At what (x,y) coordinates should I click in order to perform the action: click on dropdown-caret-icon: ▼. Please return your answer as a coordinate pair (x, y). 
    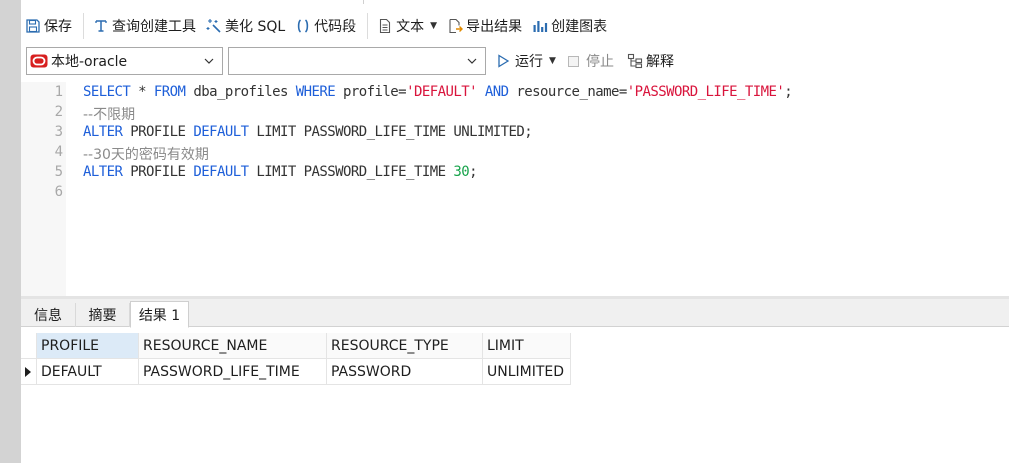
    Looking at the image, I should click on (433, 26).